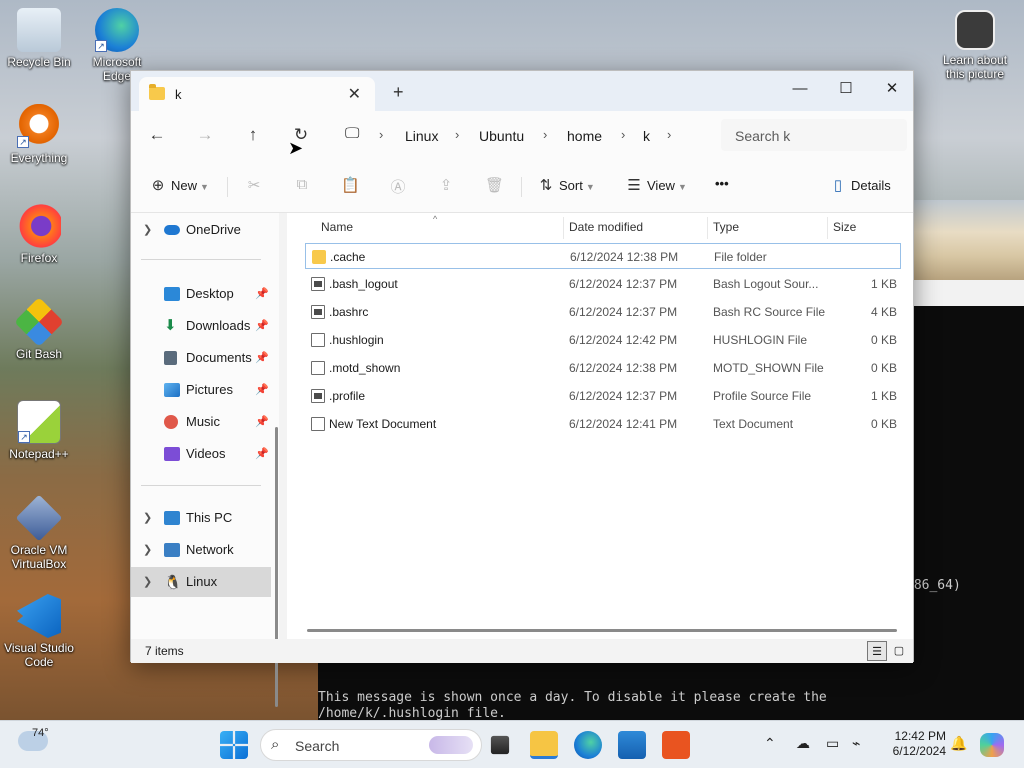  Describe the element at coordinates (201, 358) in the screenshot. I see `sidebar-item-documents: Documents 📌` at that location.